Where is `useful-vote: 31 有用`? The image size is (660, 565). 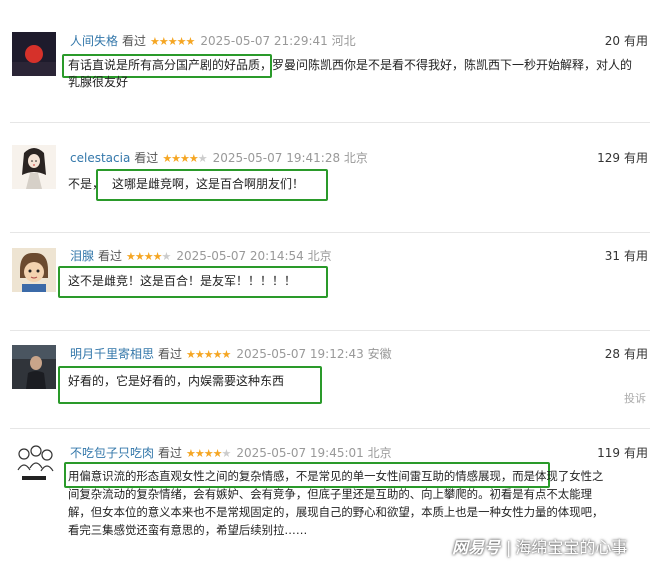 useful-vote: 31 有用 is located at coordinates (626, 256).